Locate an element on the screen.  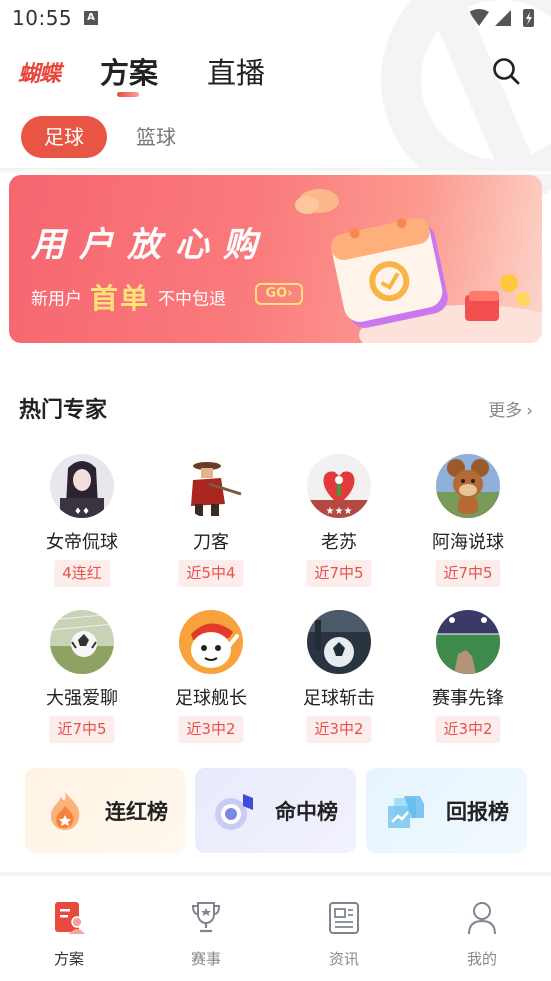
app-logo: 蝴蝶 is located at coordinates (39, 74).